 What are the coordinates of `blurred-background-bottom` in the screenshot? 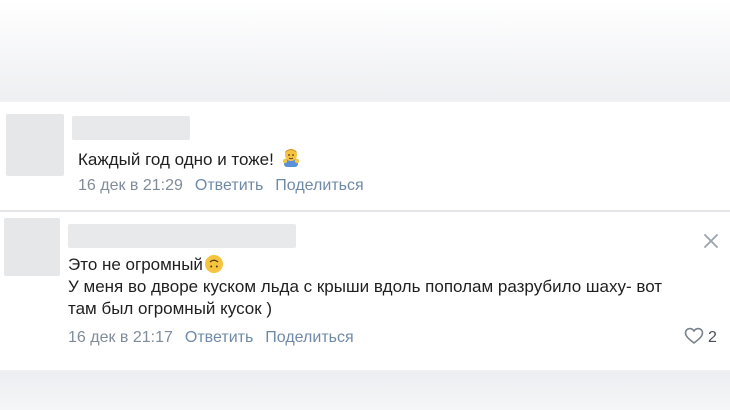 It's located at (365, 391).